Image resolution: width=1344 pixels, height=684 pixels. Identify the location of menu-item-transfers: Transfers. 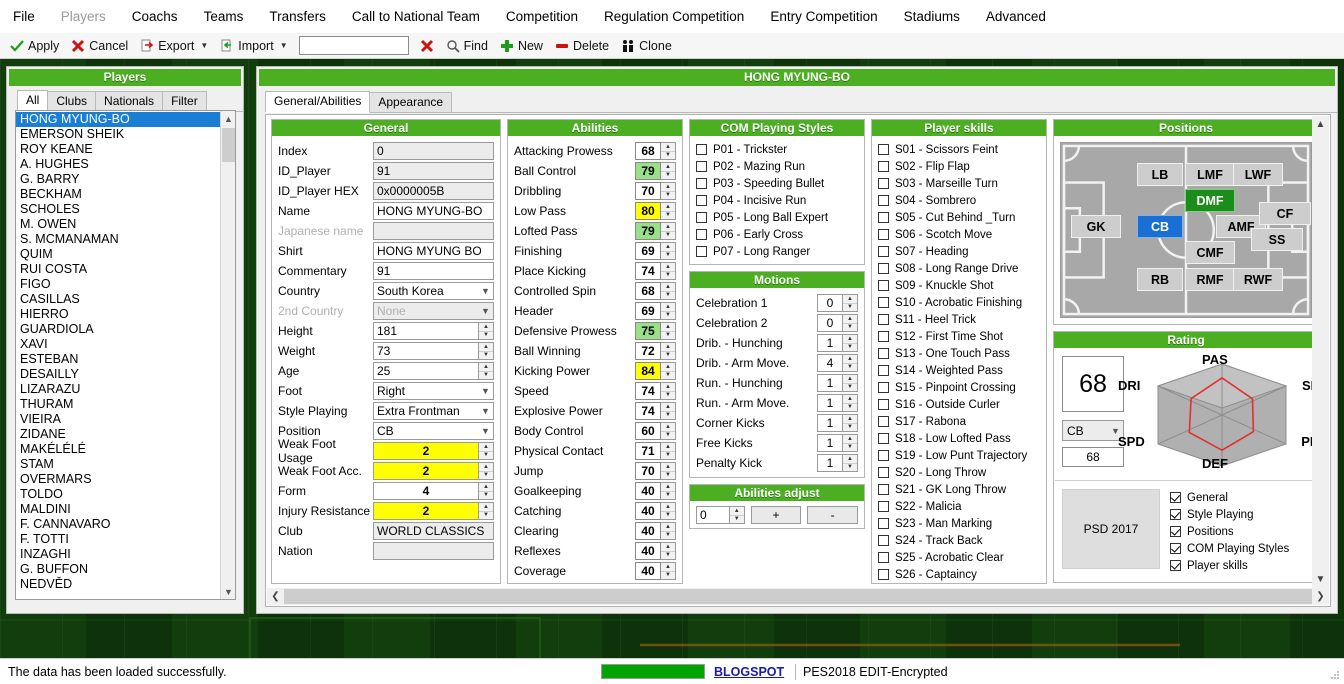
(297, 16).